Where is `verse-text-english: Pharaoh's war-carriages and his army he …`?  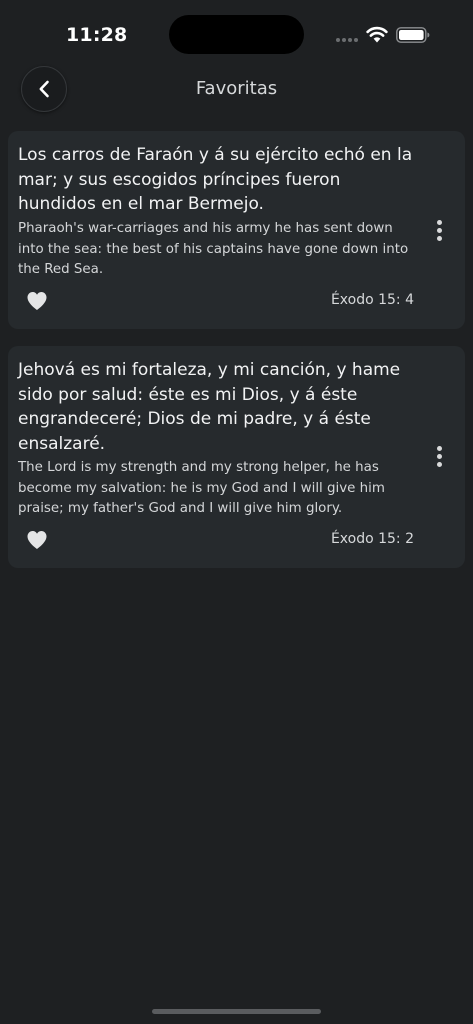 verse-text-english: Pharaoh's war-carriages and his army he … is located at coordinates (213, 249).